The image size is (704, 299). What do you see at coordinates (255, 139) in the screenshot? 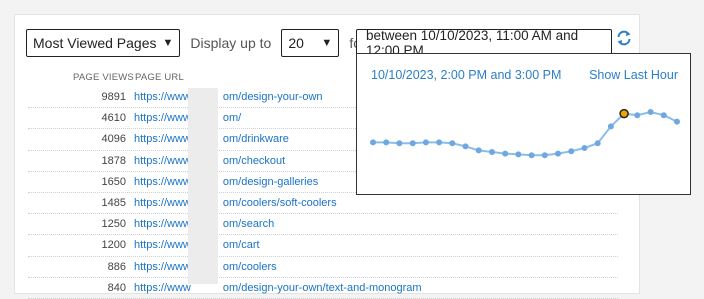
I see `url-end: om/drinkware` at bounding box center [255, 139].